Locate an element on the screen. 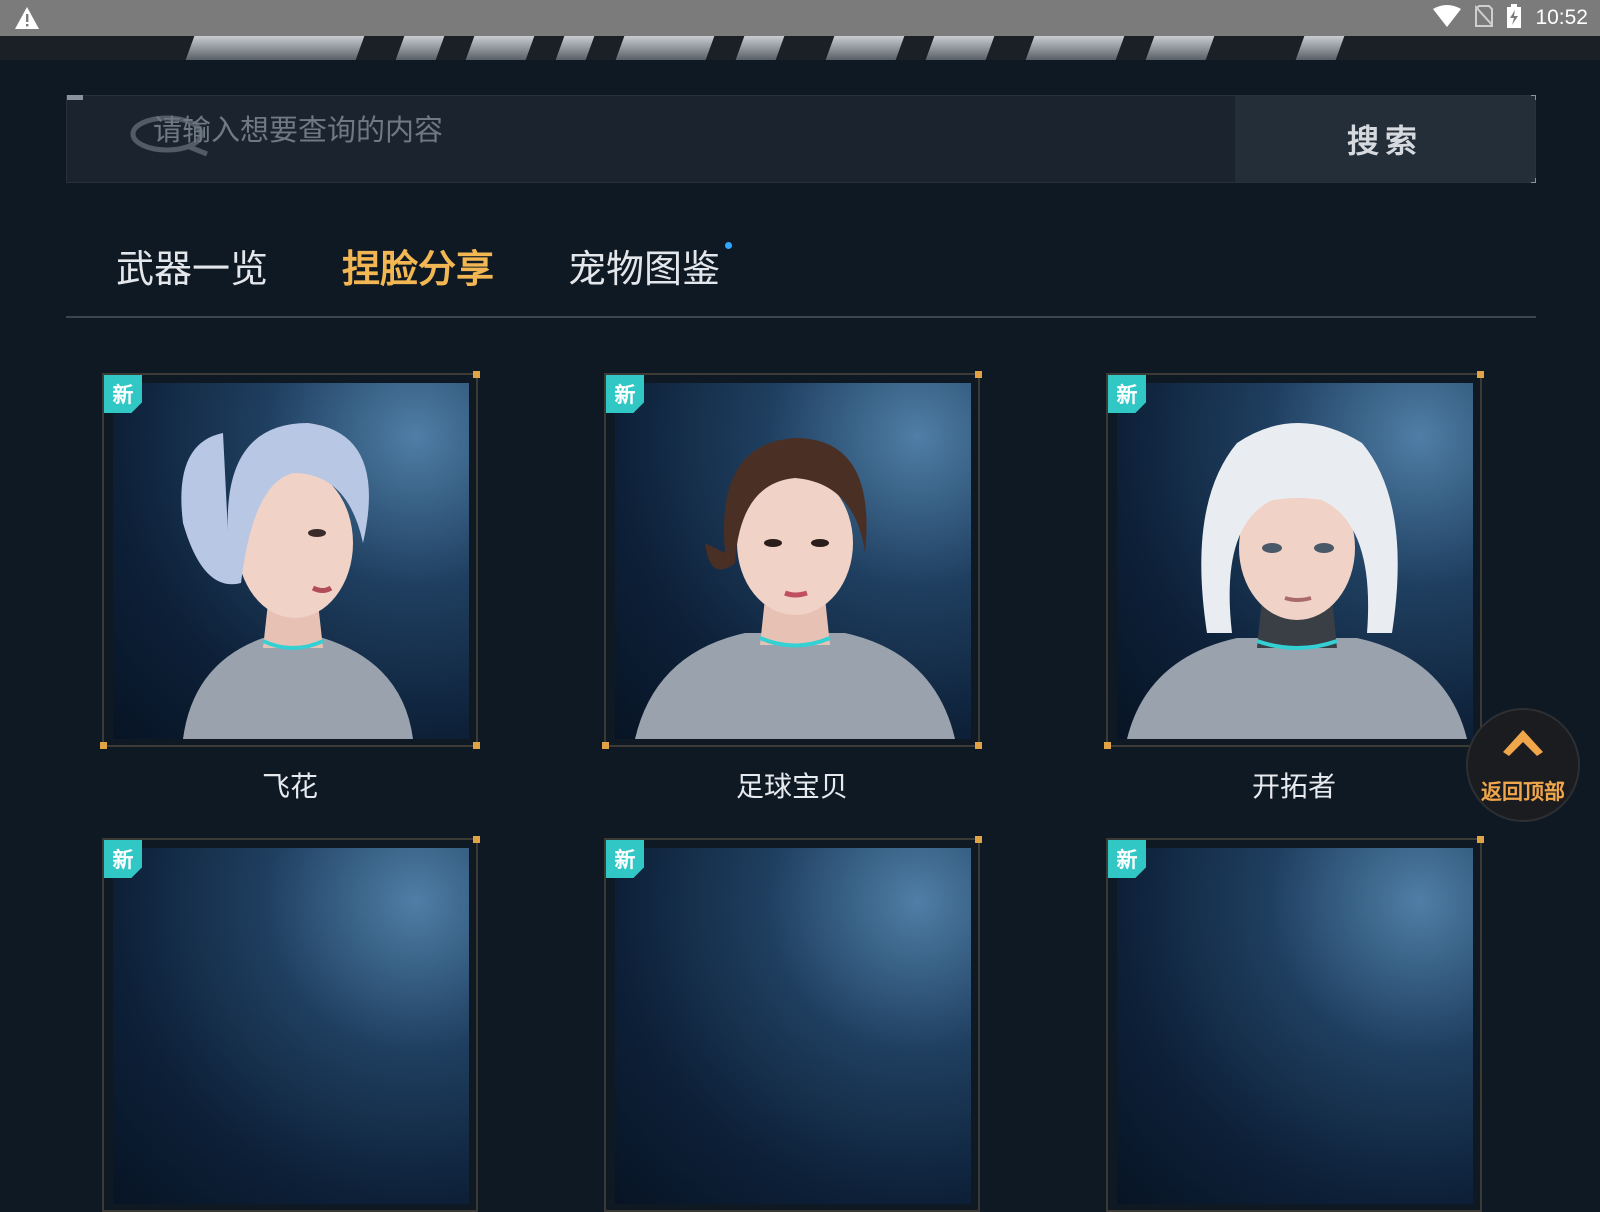 This screenshot has width=1600, height=1212. face-card: 新 开拓者 is located at coordinates (1294, 587).